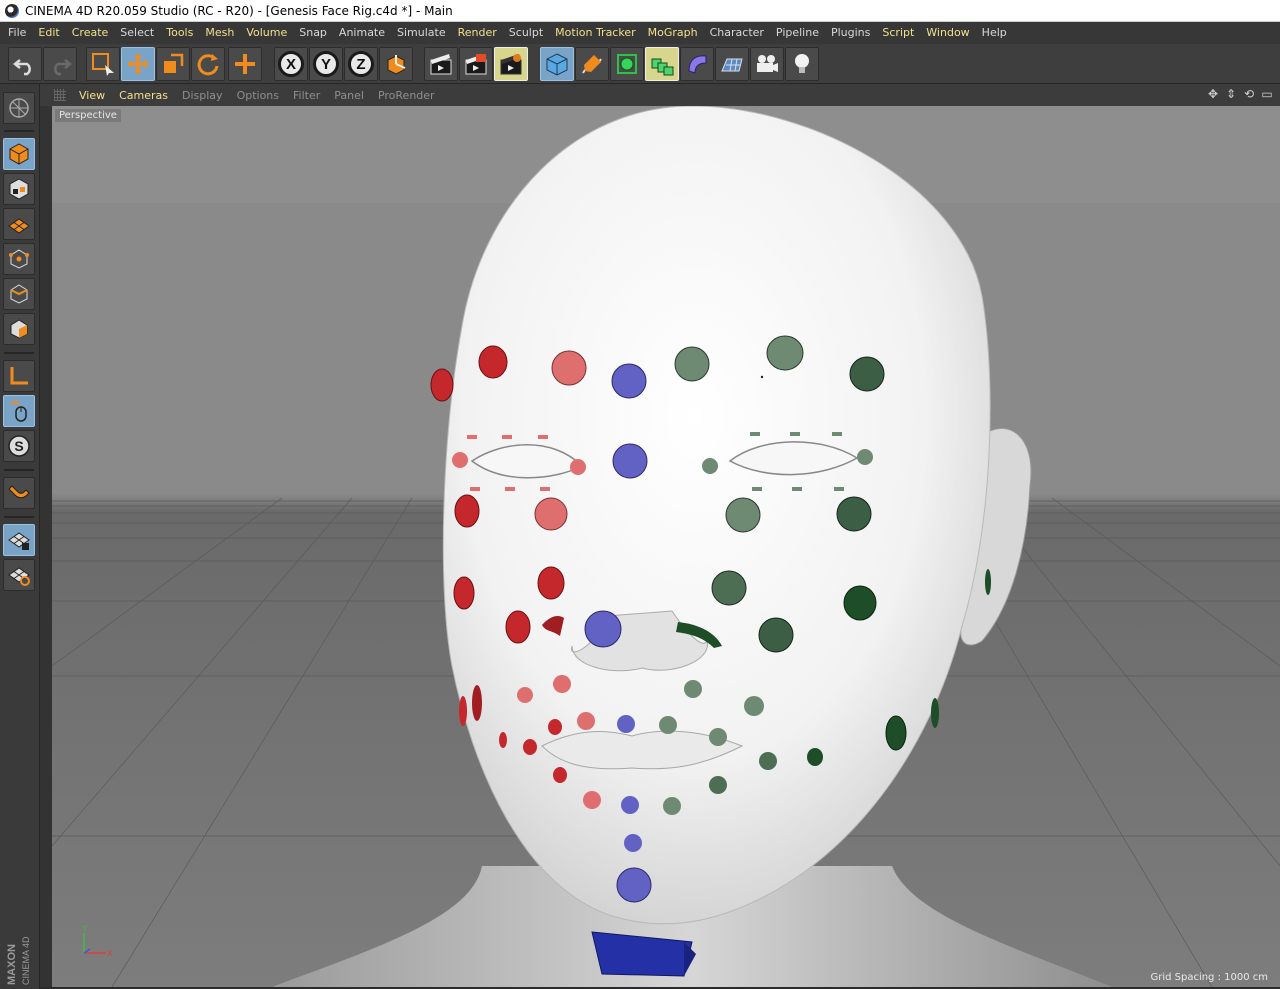 The width and height of the screenshot is (1280, 989). Describe the element at coordinates (26, 960) in the screenshot. I see `svg-text: CINEMA 4D` at that location.